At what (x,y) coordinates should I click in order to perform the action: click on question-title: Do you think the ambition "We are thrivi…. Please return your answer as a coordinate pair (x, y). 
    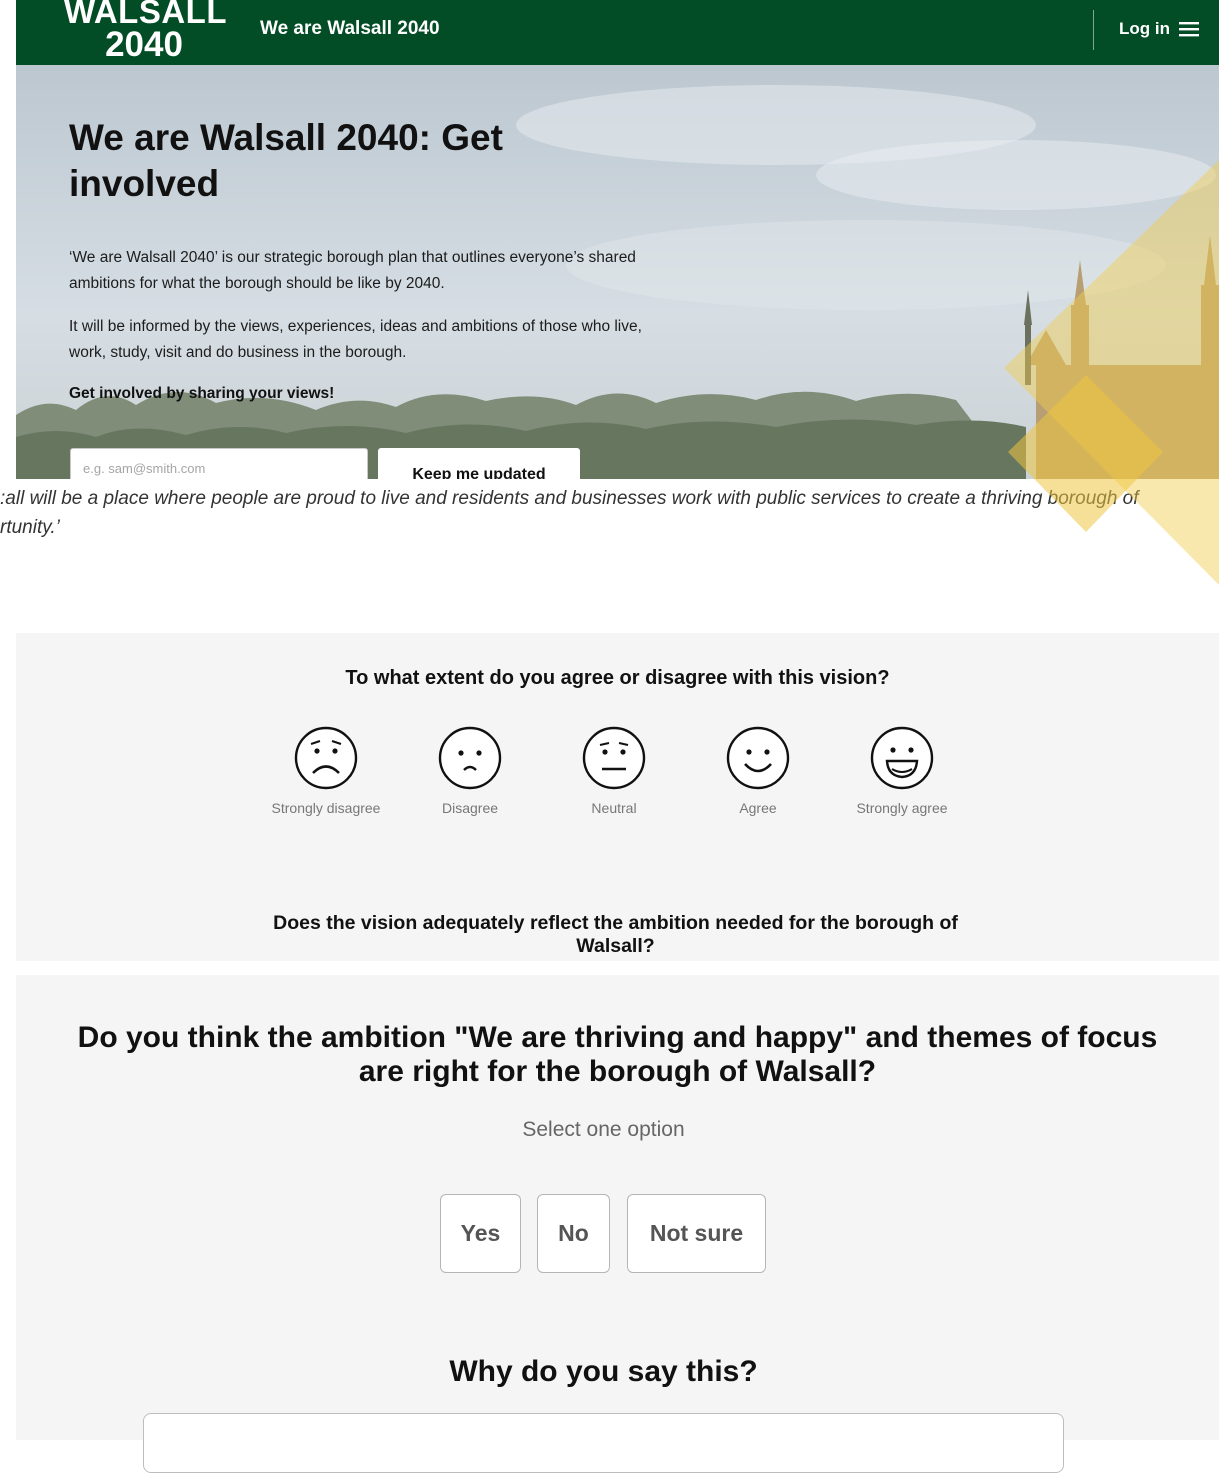
    Looking at the image, I should click on (617, 1054).